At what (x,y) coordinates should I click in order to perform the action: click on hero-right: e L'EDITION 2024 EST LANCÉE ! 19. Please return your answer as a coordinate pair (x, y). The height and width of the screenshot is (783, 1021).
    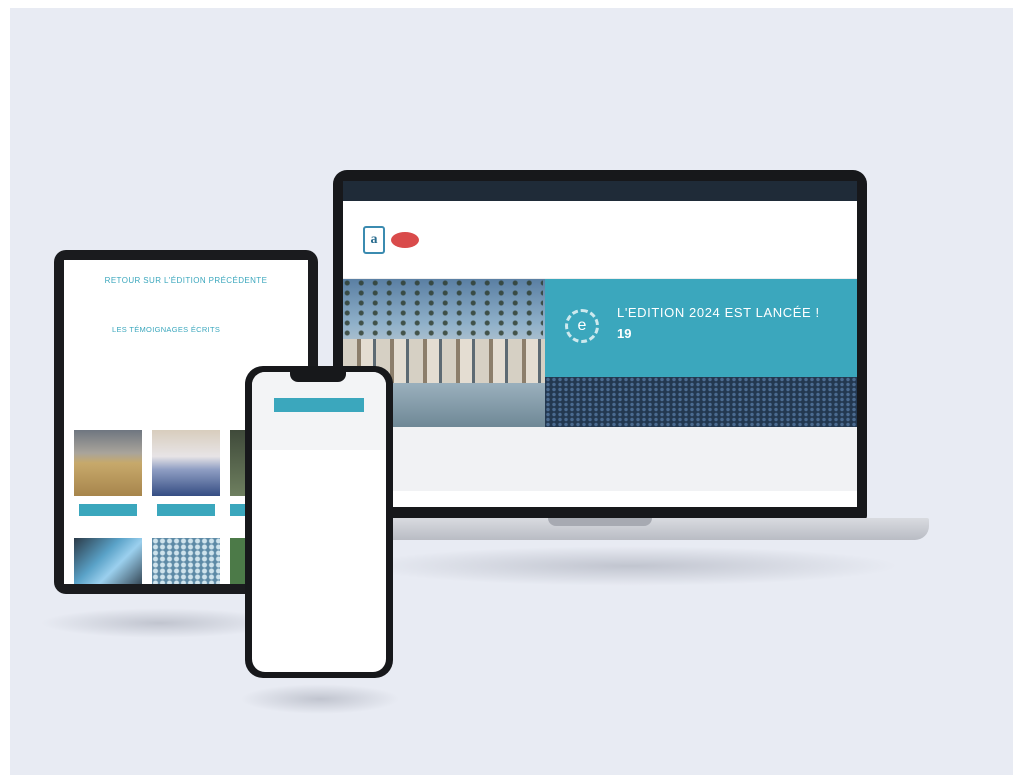
    Looking at the image, I should click on (701, 353).